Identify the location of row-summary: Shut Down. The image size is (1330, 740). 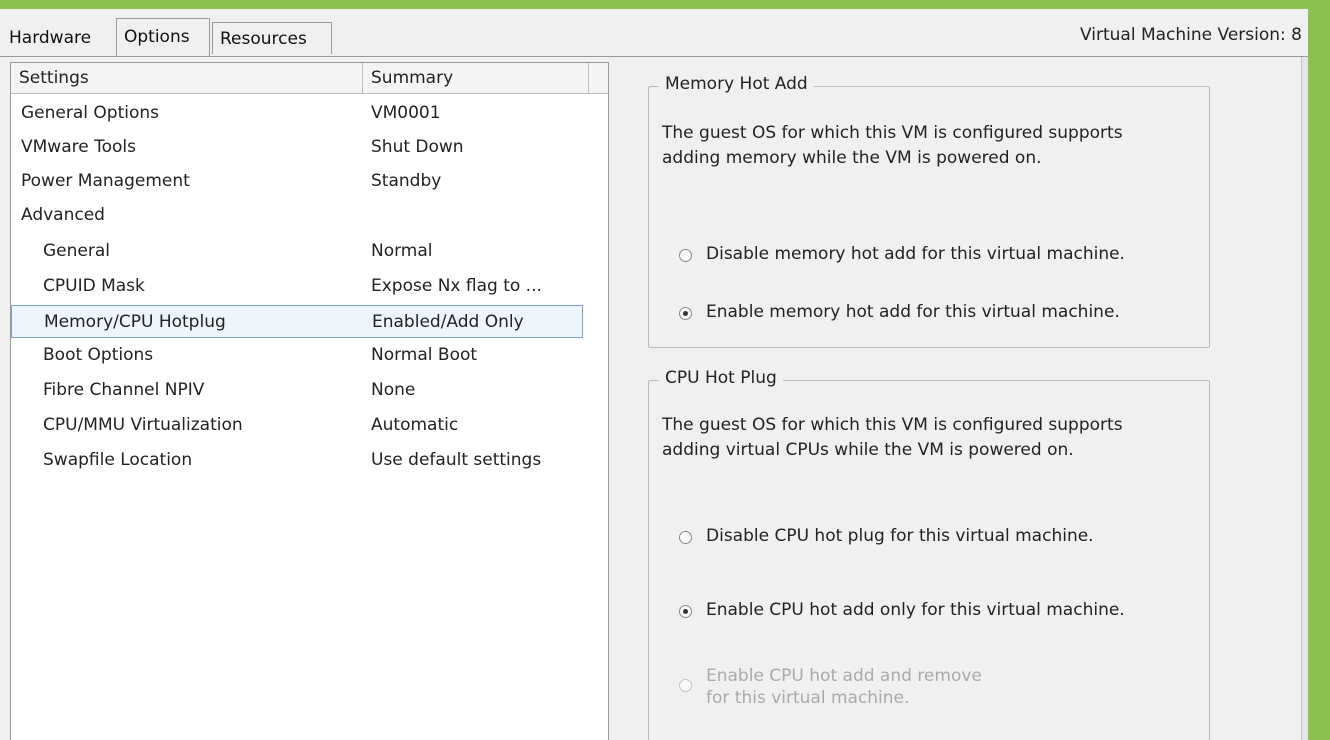
(417, 147).